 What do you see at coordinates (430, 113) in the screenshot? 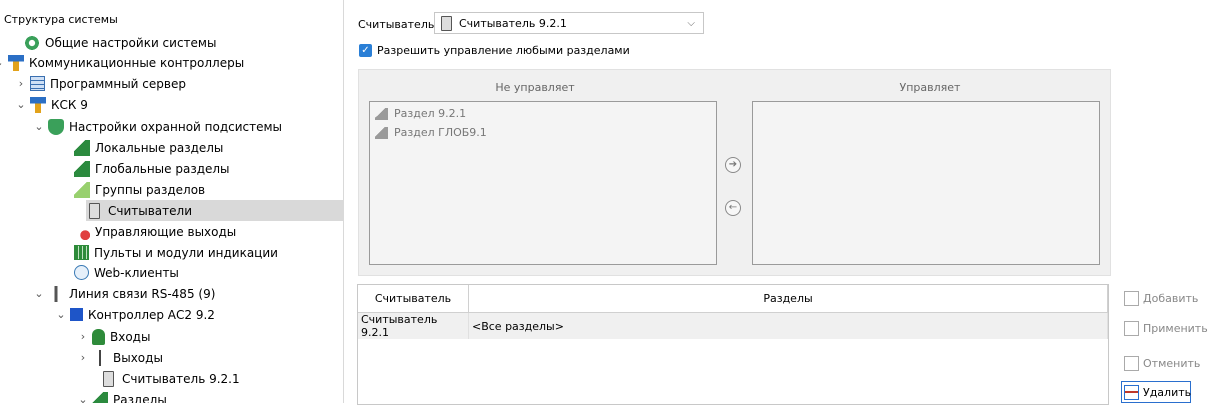
I see `list-item-label: Раздел 9.2.1` at bounding box center [430, 113].